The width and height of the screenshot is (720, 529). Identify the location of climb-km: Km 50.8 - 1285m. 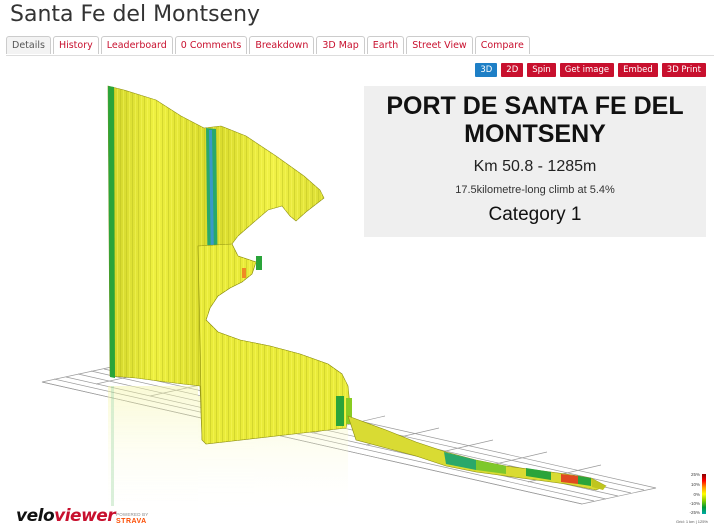
(535, 166).